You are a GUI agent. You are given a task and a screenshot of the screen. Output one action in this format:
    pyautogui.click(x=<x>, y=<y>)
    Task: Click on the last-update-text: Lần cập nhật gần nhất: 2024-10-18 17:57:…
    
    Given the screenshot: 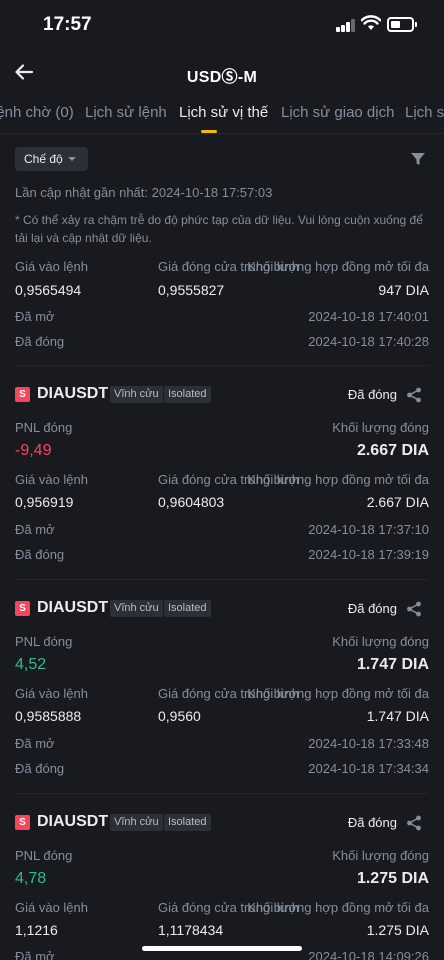 What is the action you would take?
    pyautogui.click(x=144, y=192)
    